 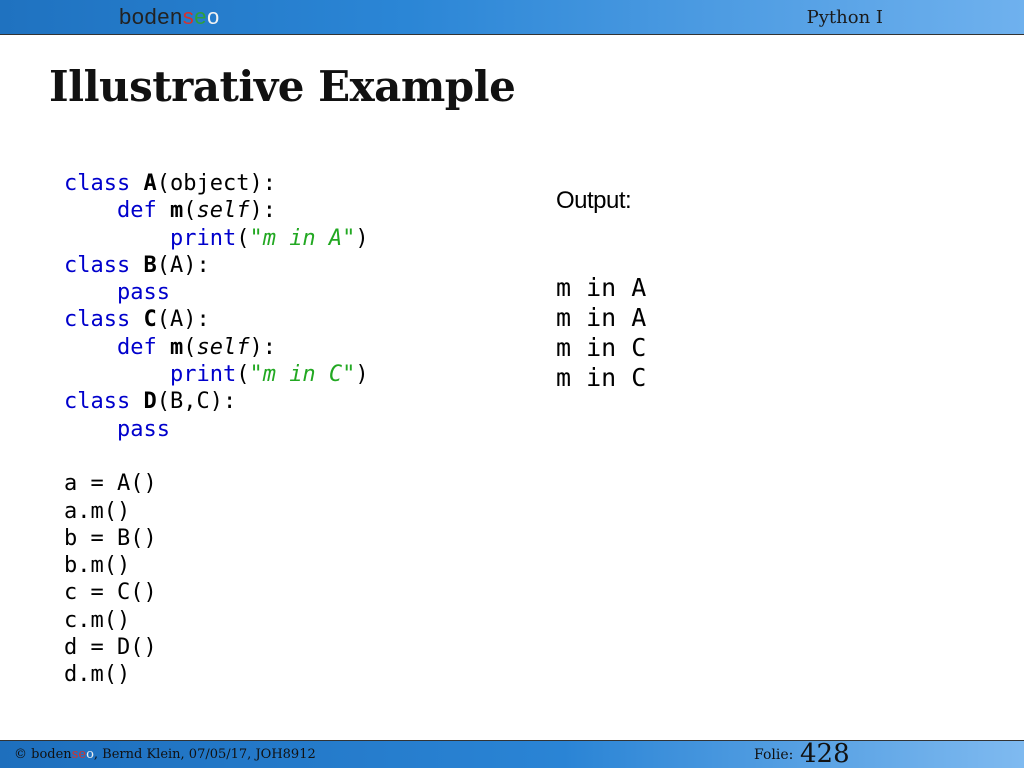 I want to click on slide-title: Illustrative Example, so click(x=282, y=86).